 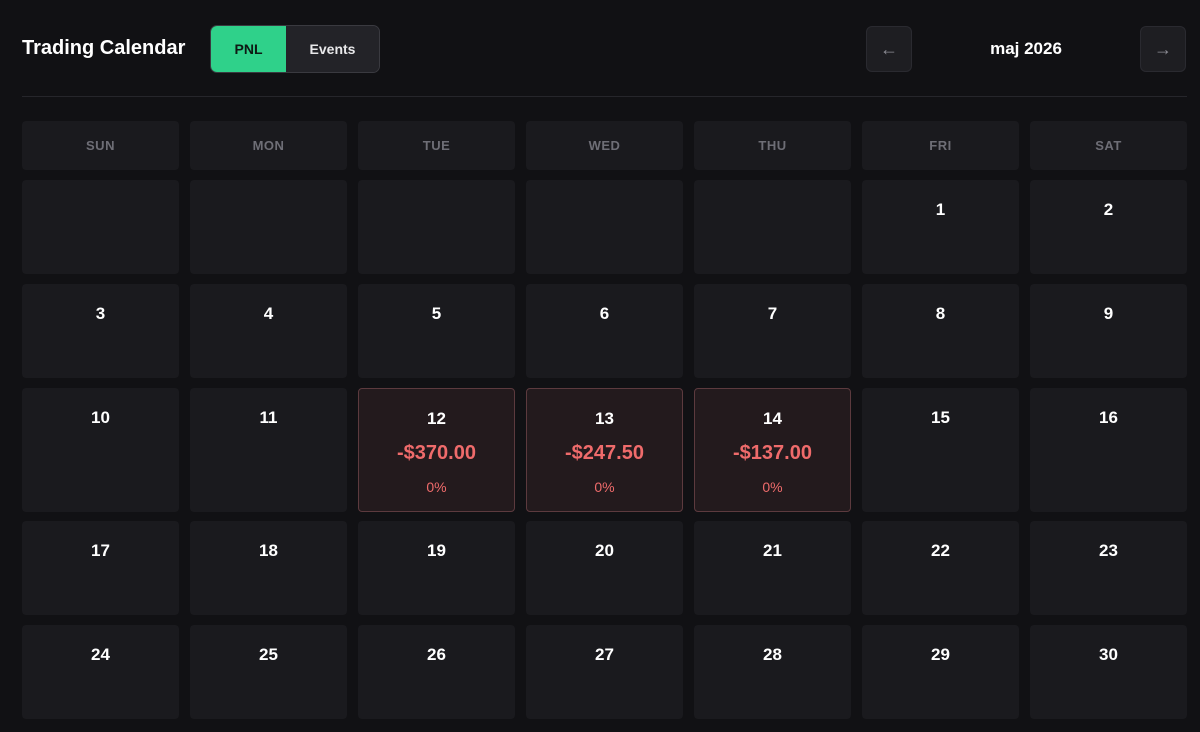 What do you see at coordinates (100, 450) in the screenshot?
I see `day-cell: 10` at bounding box center [100, 450].